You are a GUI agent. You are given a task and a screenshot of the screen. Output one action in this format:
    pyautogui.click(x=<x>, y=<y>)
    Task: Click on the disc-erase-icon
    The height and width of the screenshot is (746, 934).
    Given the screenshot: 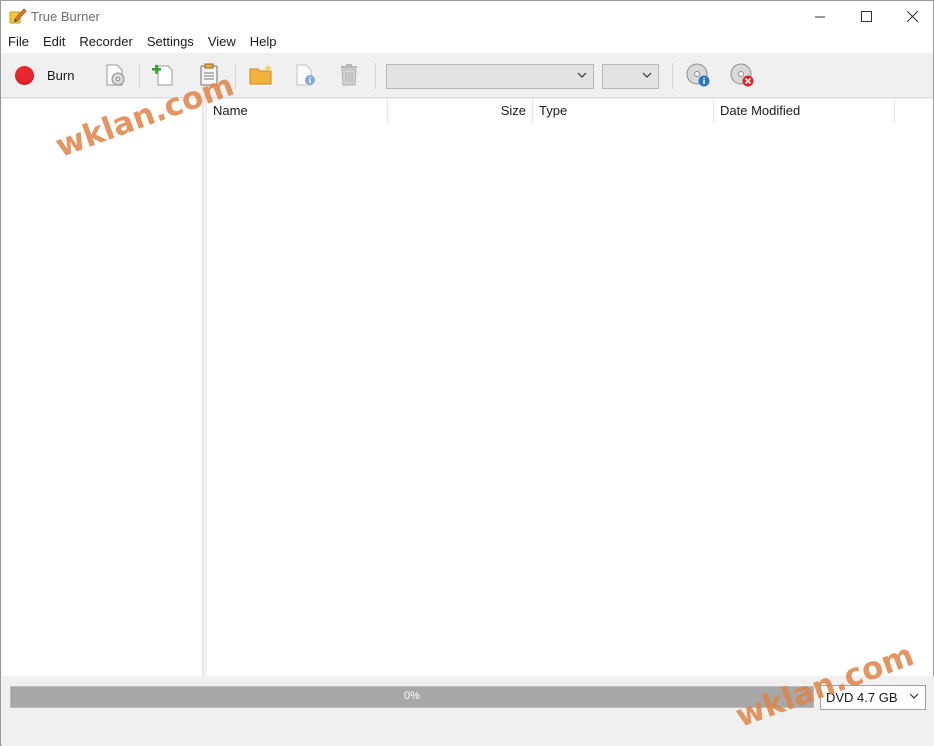 What is the action you would take?
    pyautogui.click(x=742, y=75)
    